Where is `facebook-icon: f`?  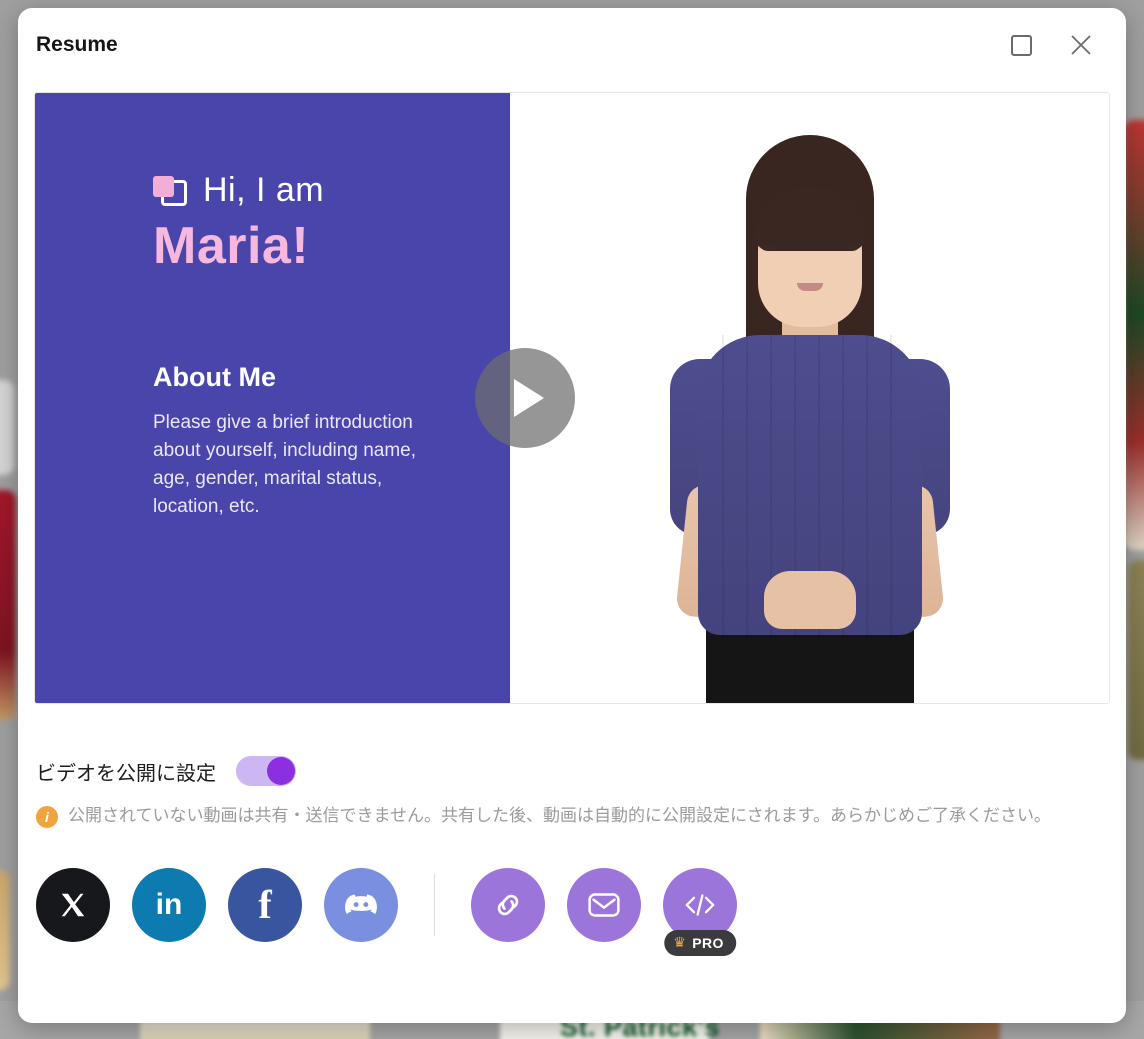 facebook-icon: f is located at coordinates (265, 904).